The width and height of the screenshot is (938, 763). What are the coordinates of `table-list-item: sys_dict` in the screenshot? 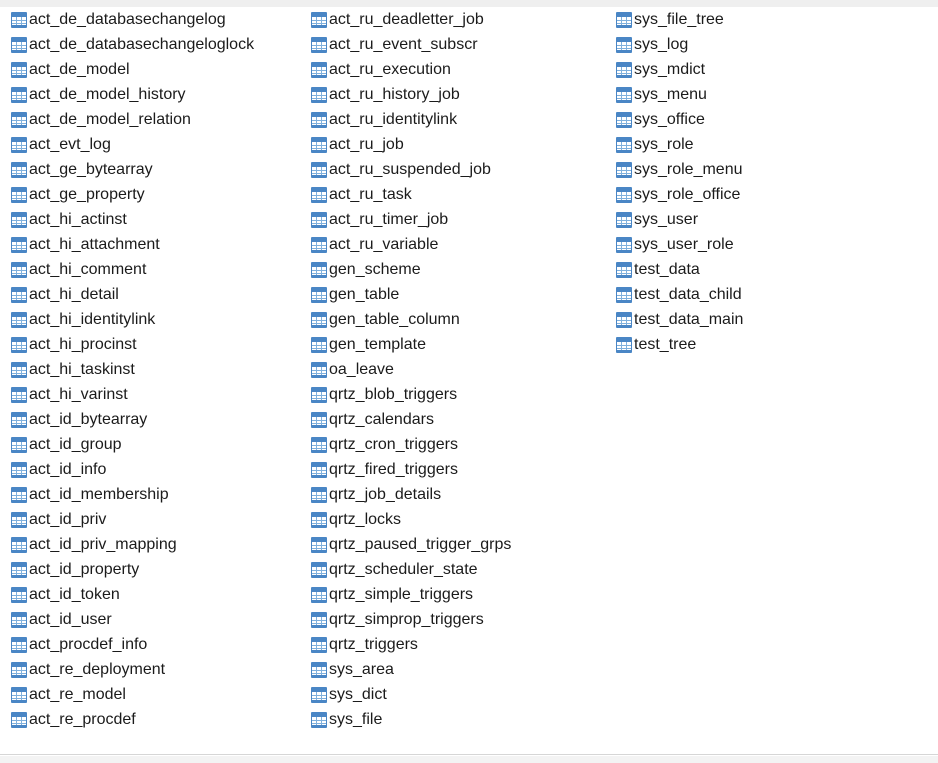 It's located at (459, 694).